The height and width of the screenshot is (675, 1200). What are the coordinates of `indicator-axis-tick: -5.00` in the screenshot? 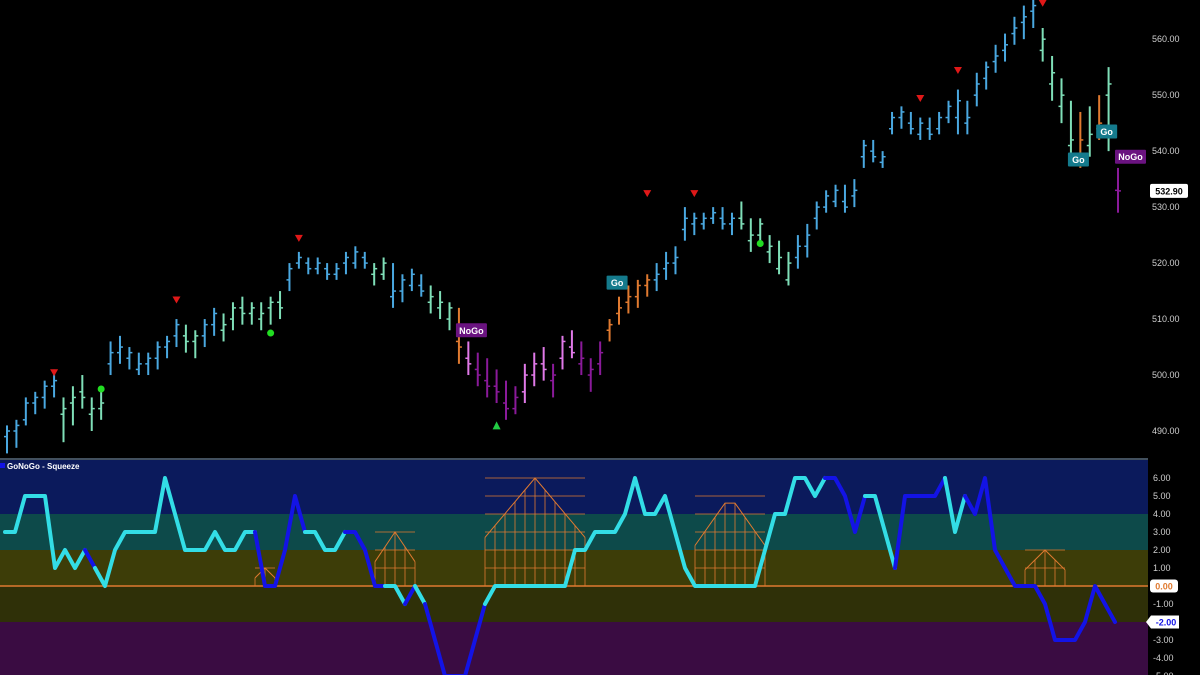 It's located at (1163, 673).